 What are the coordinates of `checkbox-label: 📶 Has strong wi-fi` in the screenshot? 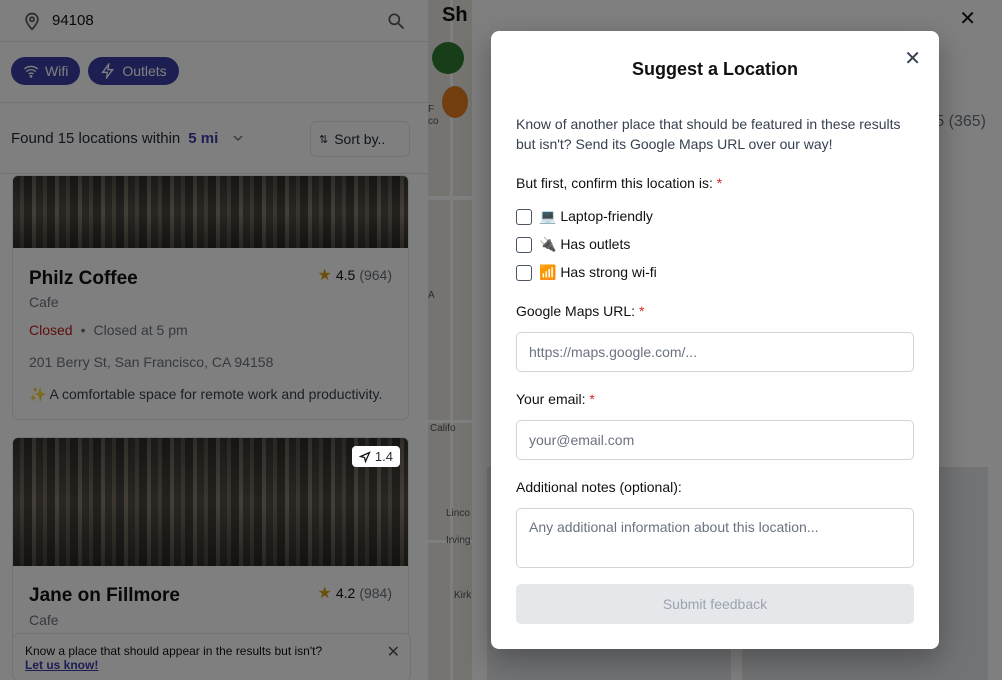 It's located at (598, 272).